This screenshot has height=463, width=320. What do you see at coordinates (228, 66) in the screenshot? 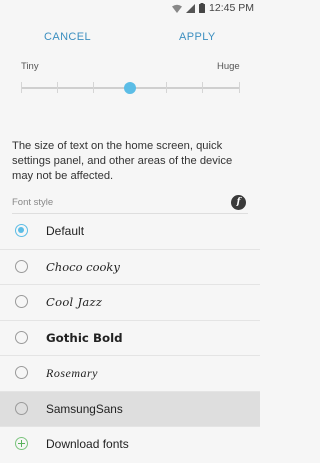
I see `slider-max-label: Huge` at bounding box center [228, 66].